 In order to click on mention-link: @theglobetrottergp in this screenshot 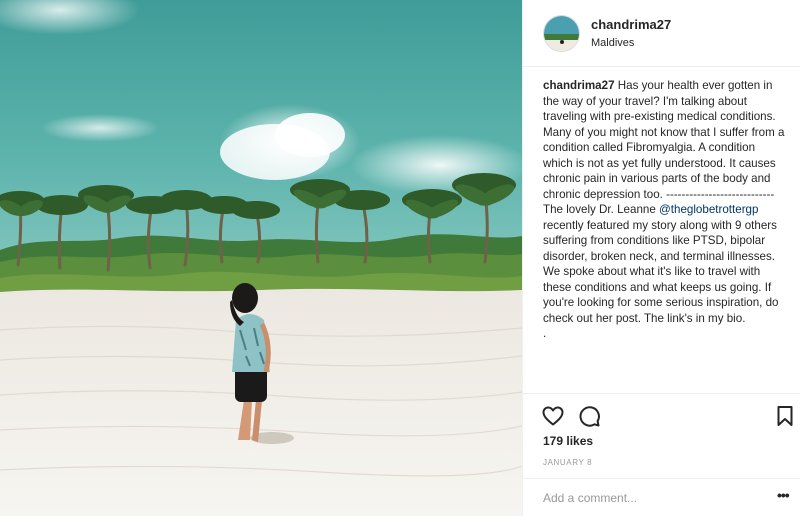, I will do `click(708, 209)`.